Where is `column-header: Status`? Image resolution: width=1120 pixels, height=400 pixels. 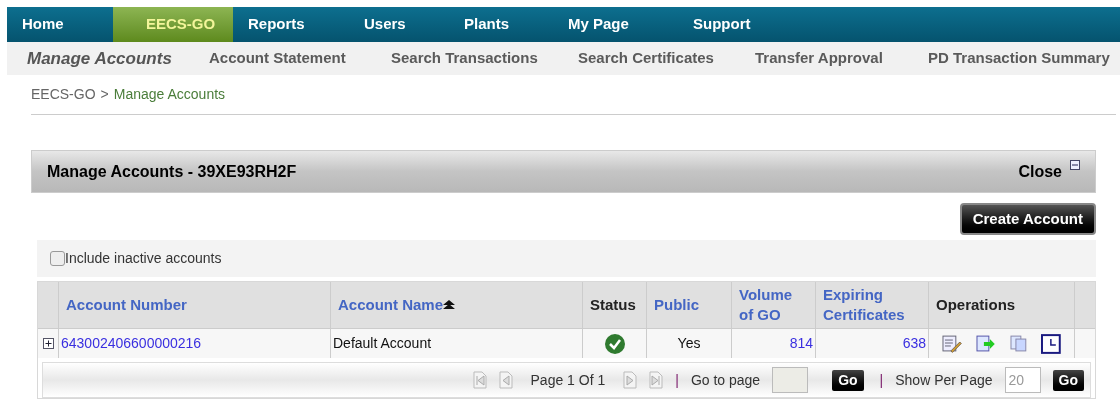 column-header: Status is located at coordinates (613, 305).